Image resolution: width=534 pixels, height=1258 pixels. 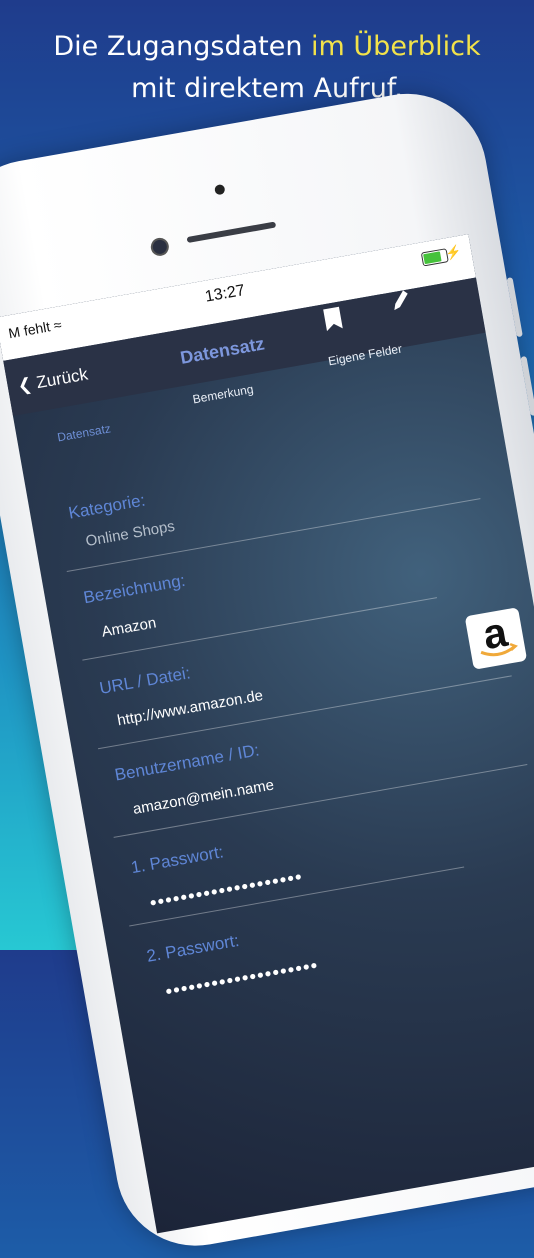 I want to click on username-label: Benutzername / ID:, so click(x=187, y=762).